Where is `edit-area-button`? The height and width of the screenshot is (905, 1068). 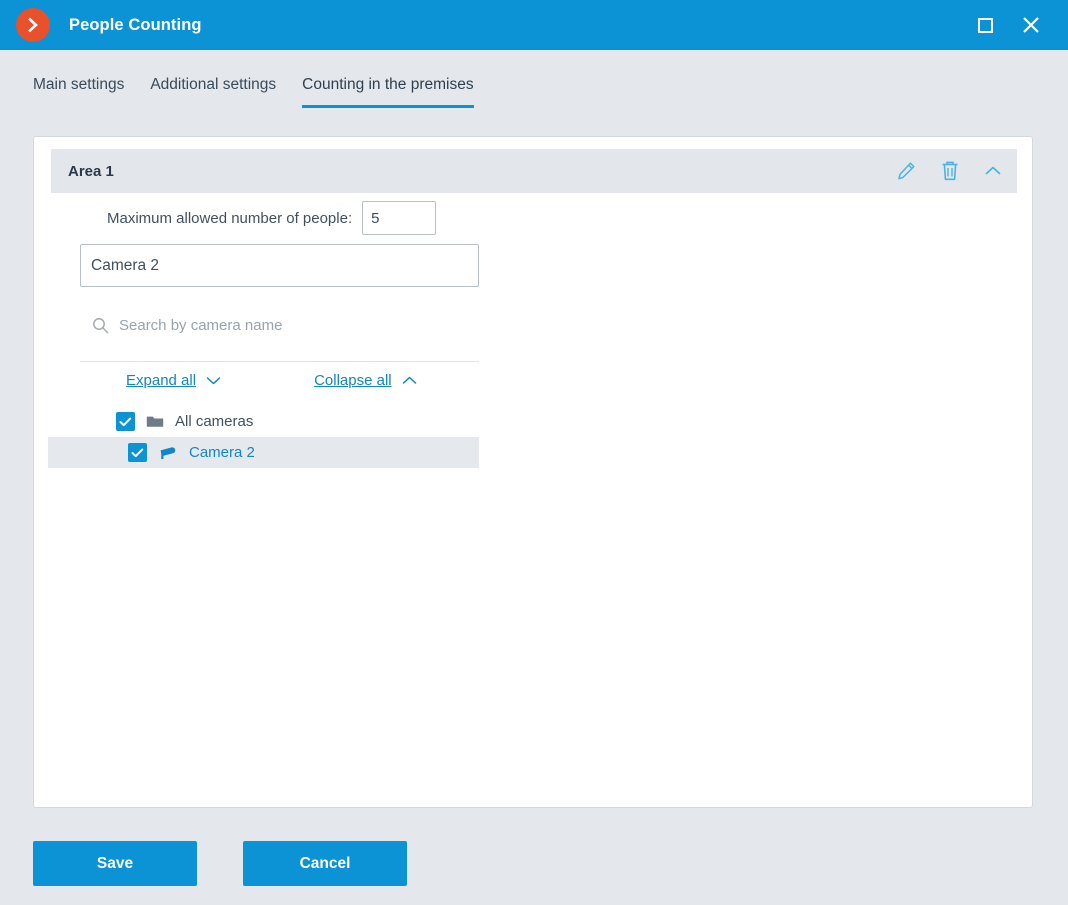
edit-area-button is located at coordinates (906, 171).